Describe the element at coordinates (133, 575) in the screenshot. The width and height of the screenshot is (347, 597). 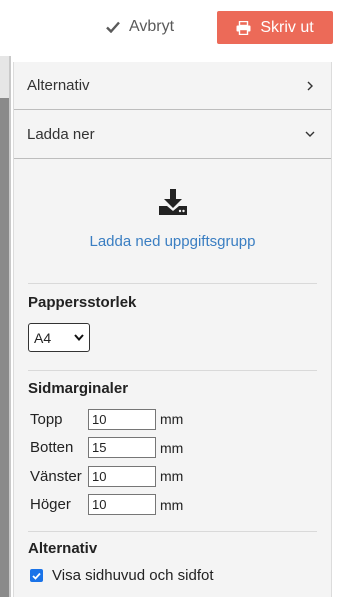
I see `header-footer-label: Visa sidhuvud och sidfot` at that location.